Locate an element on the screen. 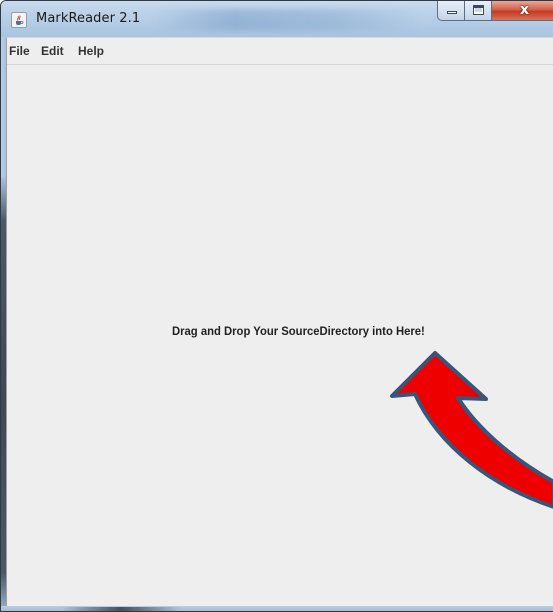  window-frame-bottom is located at coordinates (277, 608).